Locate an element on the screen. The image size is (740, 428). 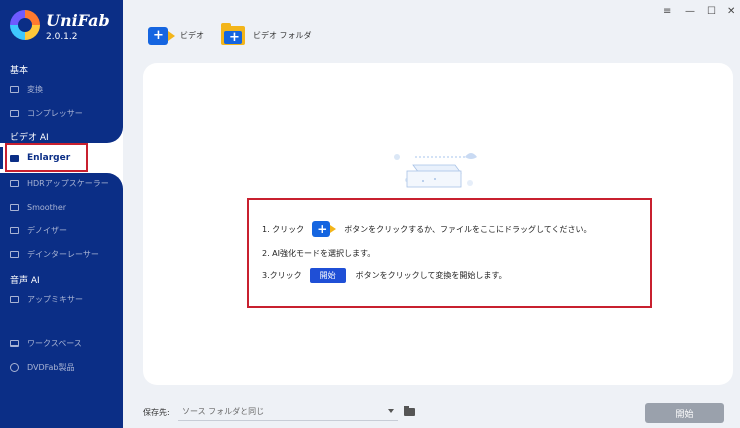
close-icon: ✕ is located at coordinates (731, 11).